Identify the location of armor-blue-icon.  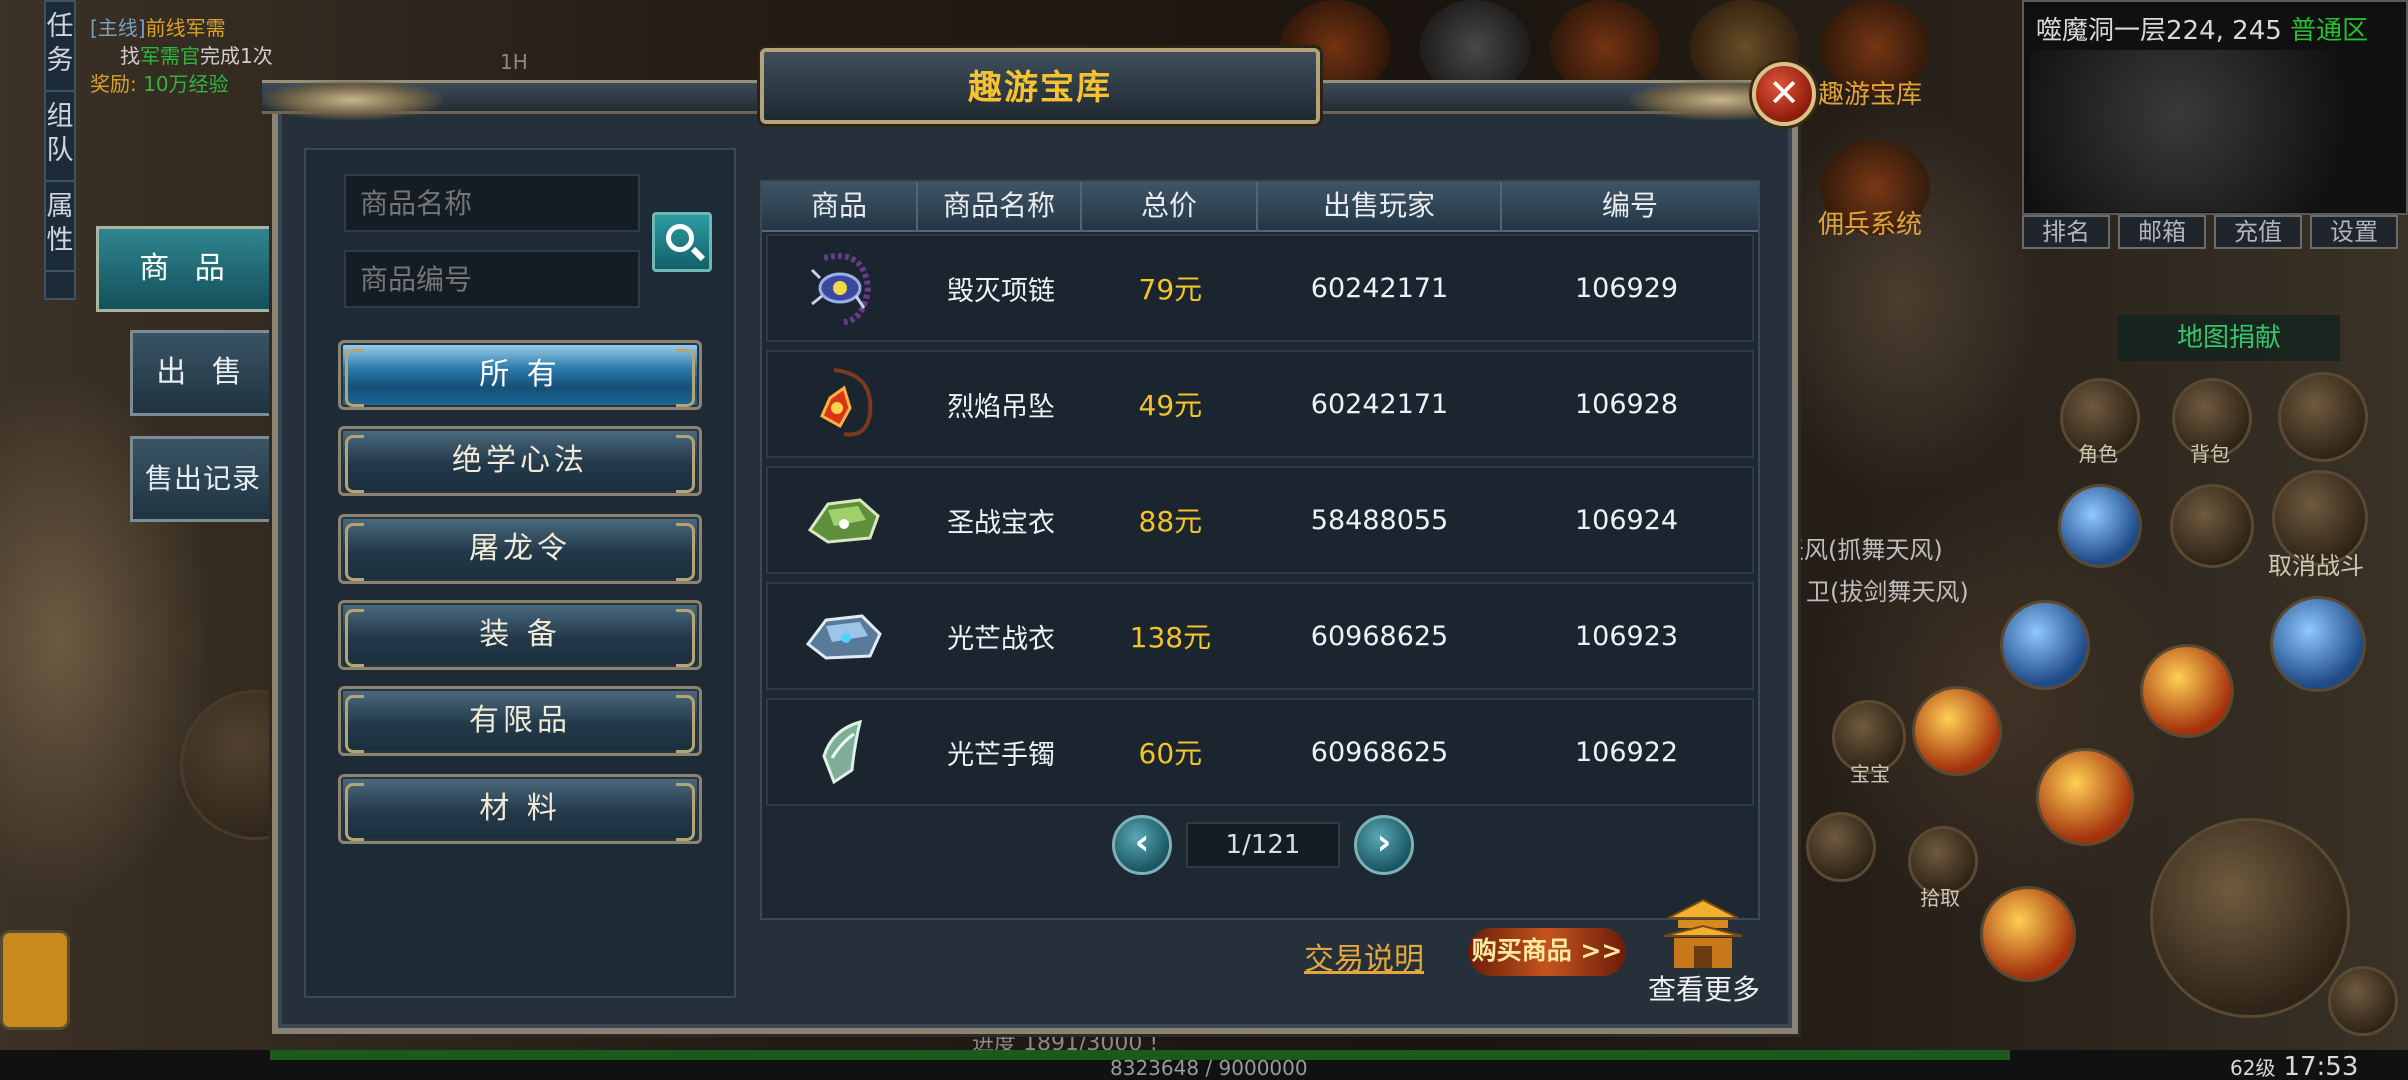
(843, 637).